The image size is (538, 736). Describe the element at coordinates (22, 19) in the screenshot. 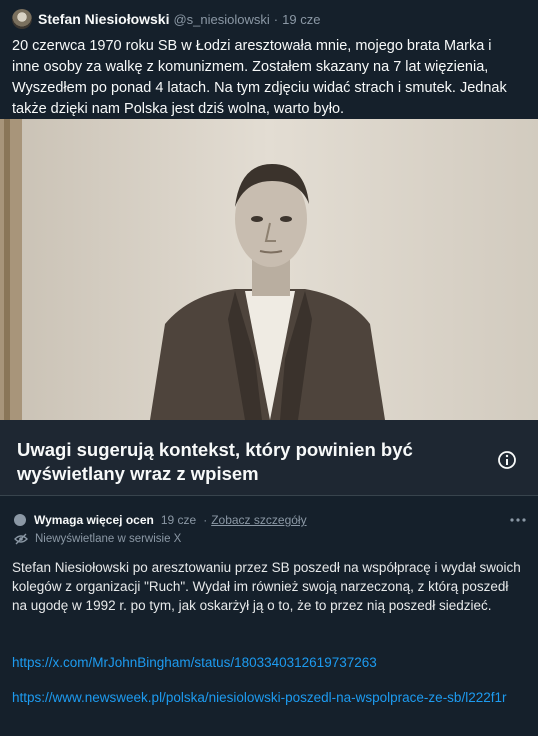

I see `avatar` at that location.